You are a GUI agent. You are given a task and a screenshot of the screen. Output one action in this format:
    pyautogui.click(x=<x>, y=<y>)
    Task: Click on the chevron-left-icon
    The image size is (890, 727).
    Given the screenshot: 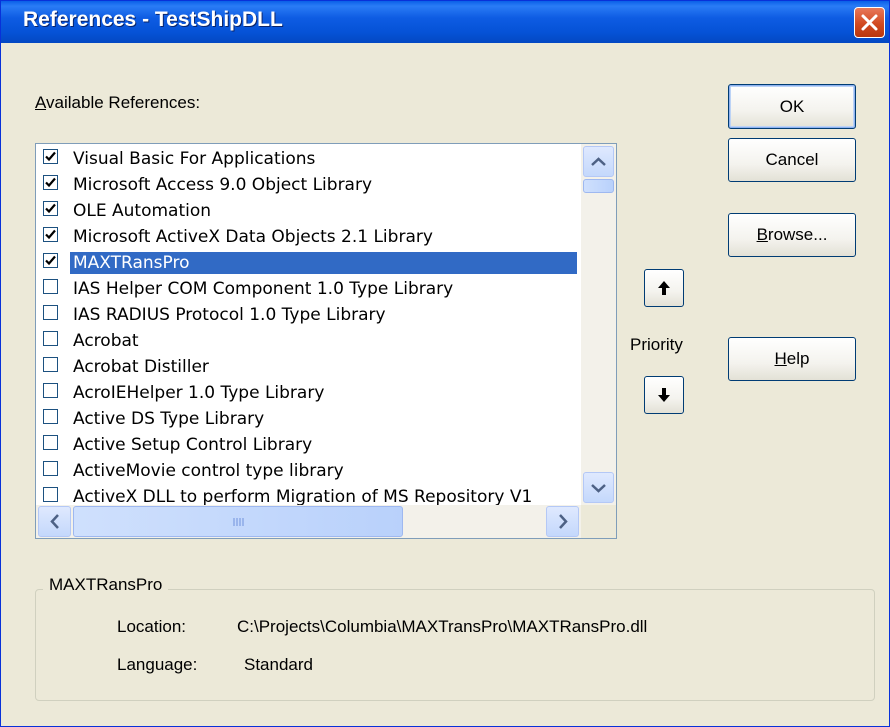 What is the action you would take?
    pyautogui.click(x=54, y=521)
    